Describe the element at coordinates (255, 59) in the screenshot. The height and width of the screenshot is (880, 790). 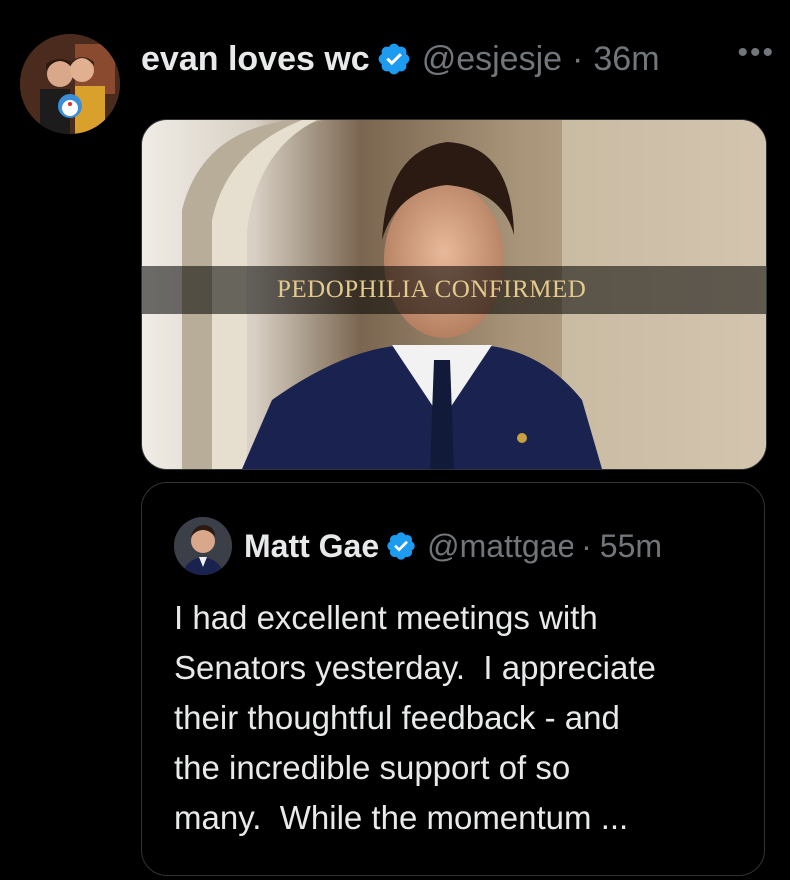
I see `author-name: evan loves wc` at that location.